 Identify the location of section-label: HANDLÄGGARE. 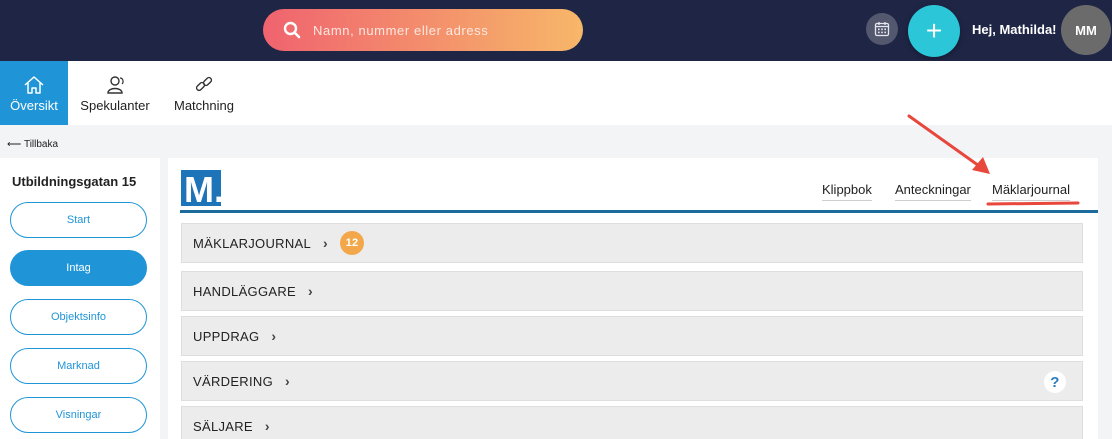
(244, 291).